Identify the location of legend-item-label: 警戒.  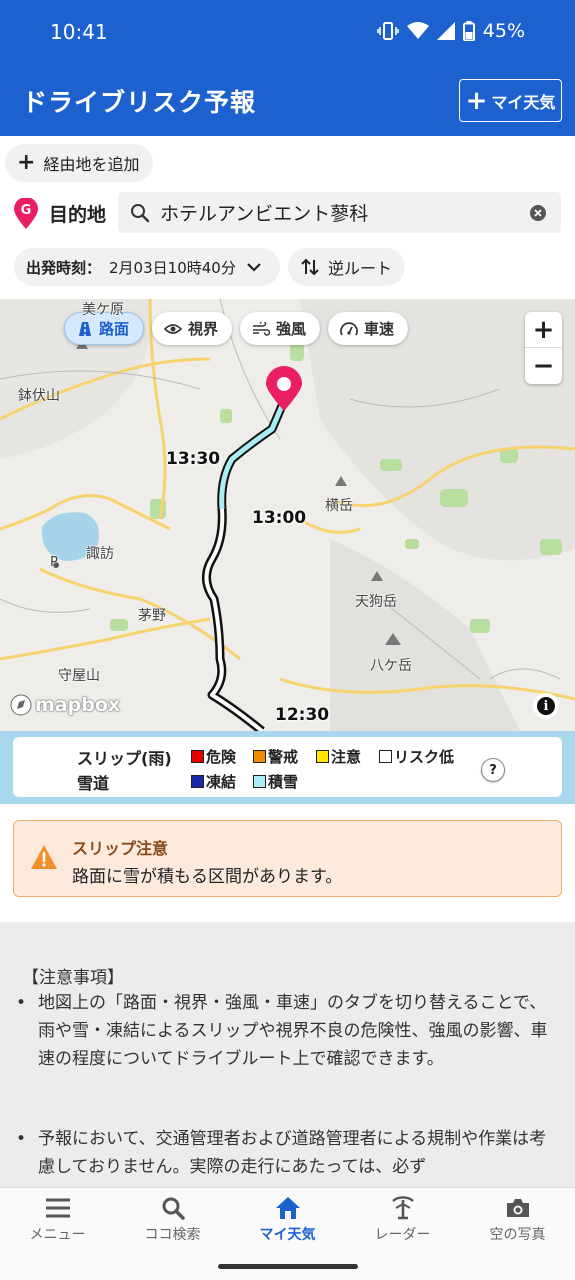
(283, 757).